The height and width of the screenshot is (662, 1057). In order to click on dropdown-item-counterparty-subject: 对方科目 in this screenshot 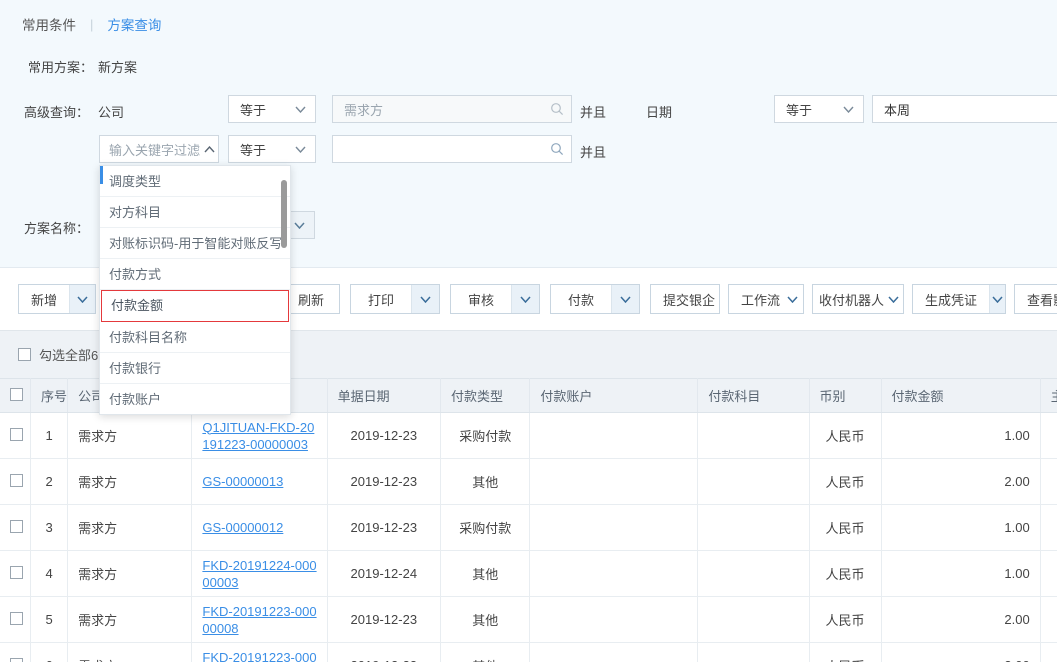, I will do `click(195, 212)`.